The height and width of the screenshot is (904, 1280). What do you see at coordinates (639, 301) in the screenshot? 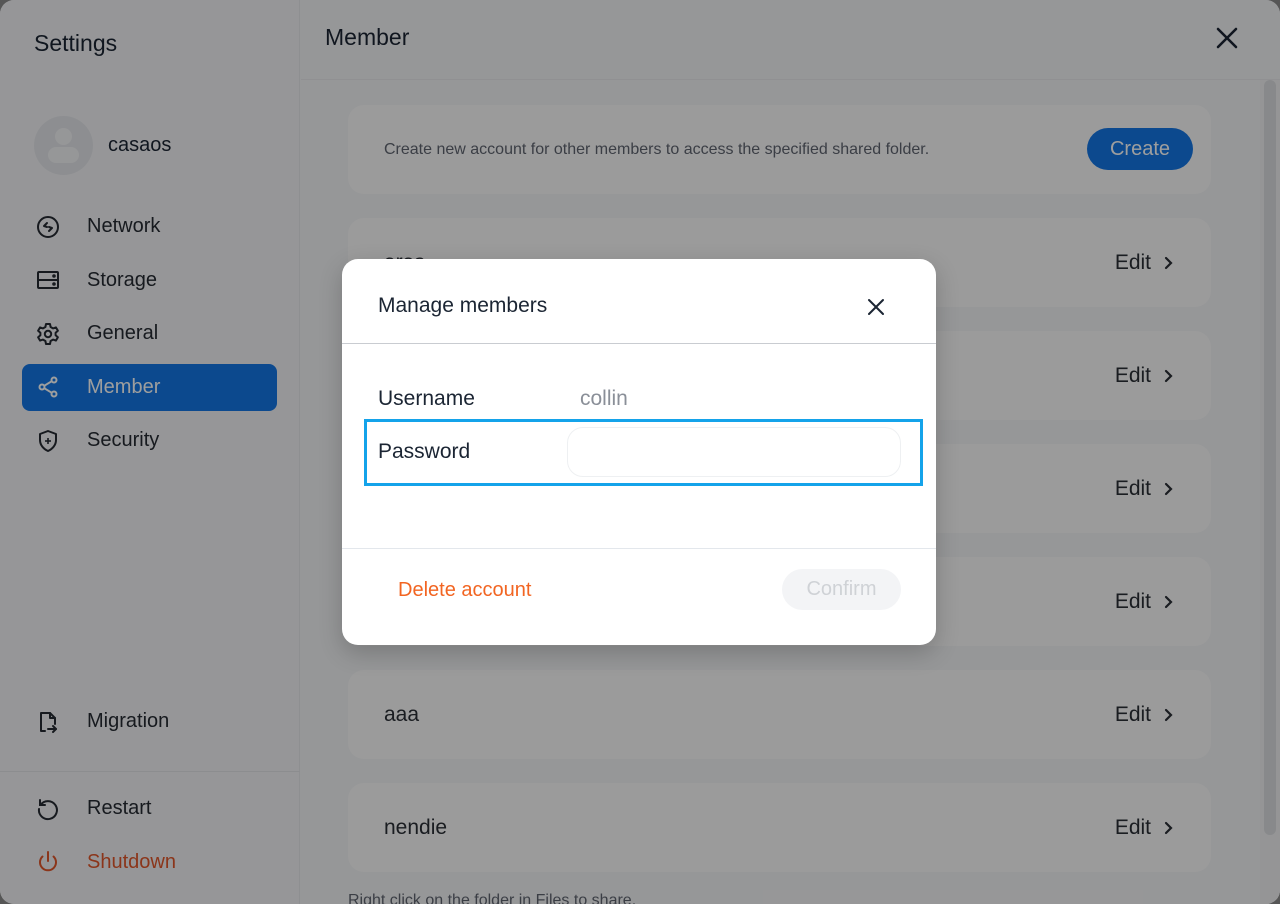
I see `dialog-header: Manage members` at bounding box center [639, 301].